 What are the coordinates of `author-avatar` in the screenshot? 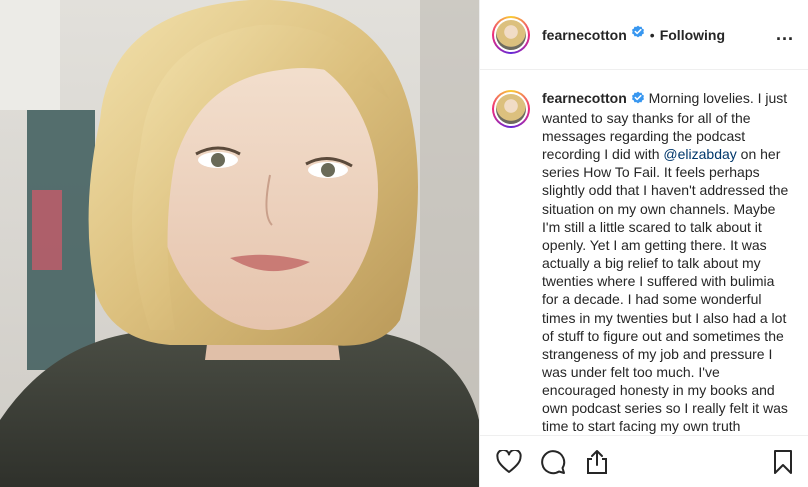 It's located at (511, 34).